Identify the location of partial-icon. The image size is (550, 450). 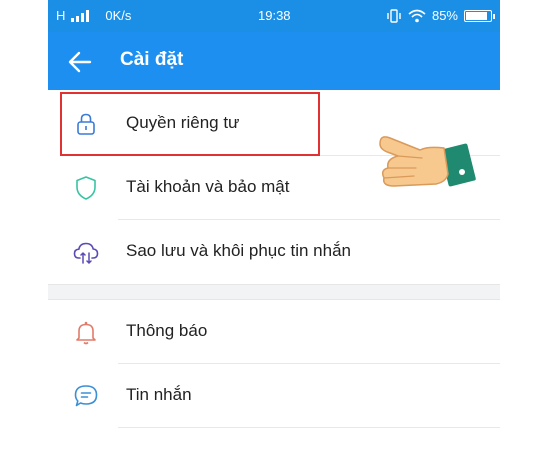
(86, 446).